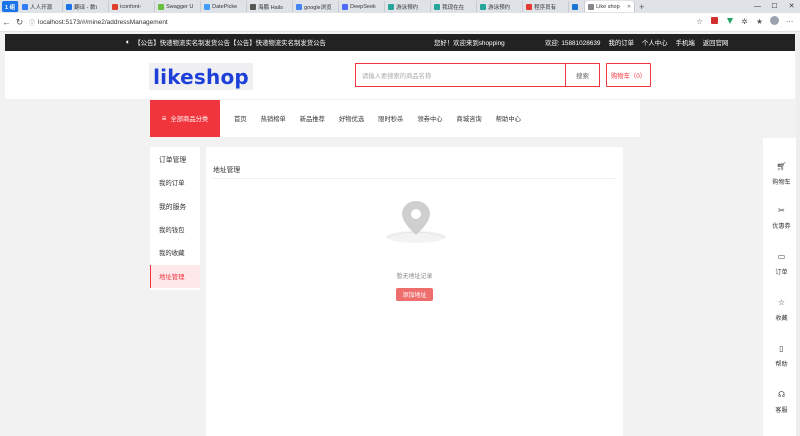 The height and width of the screenshot is (436, 800). What do you see at coordinates (201, 76) in the screenshot?
I see `site-logo: likeshop` at bounding box center [201, 76].